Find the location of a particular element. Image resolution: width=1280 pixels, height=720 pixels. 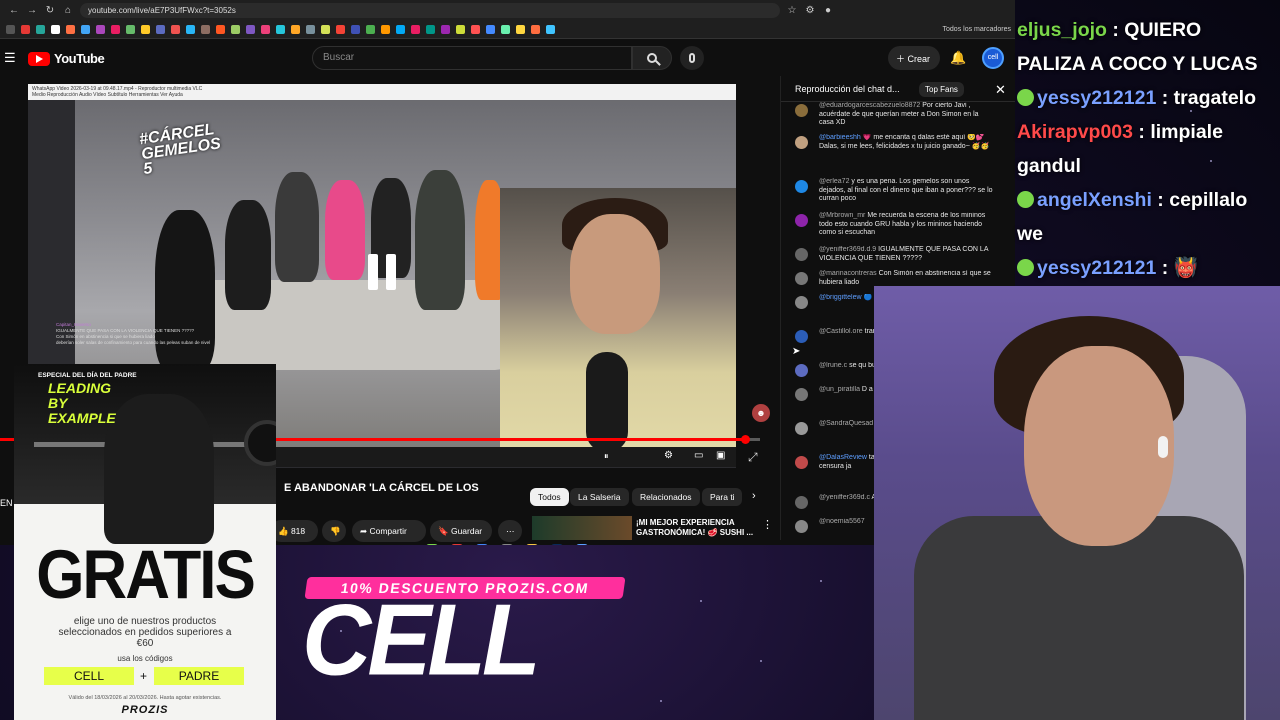

all-bookmarks-link: Todos los marcadores is located at coordinates (977, 29).